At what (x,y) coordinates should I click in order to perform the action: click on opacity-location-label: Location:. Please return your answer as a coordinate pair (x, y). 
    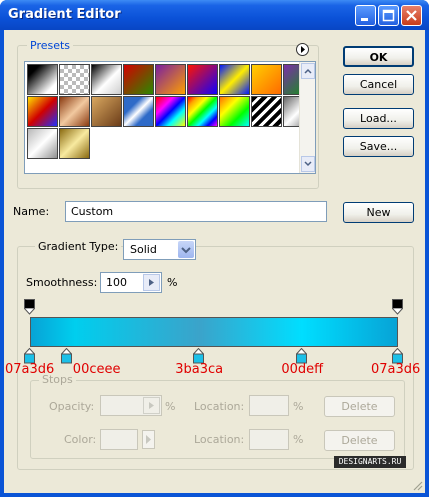
    Looking at the image, I should click on (219, 406).